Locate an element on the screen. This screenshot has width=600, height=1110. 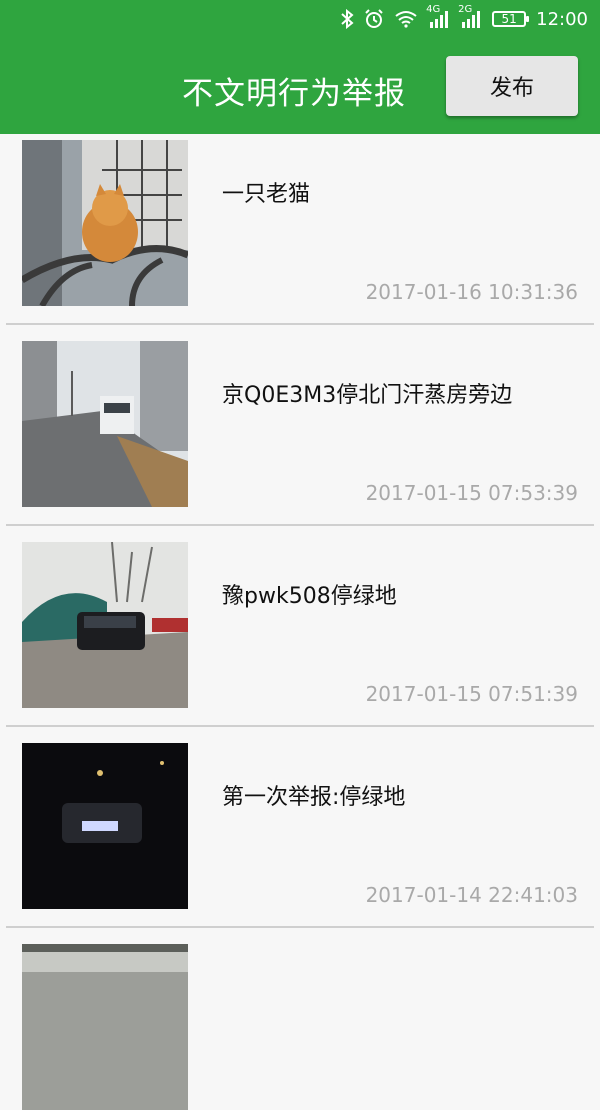
bluetooth-icon is located at coordinates (347, 19).